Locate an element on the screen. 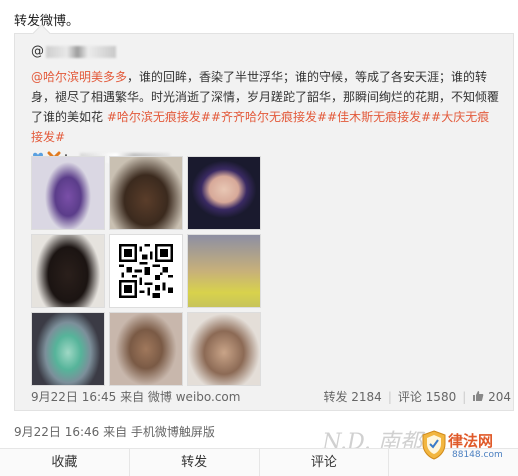  action-bar: 收藏 转发 评论 is located at coordinates (259, 462).